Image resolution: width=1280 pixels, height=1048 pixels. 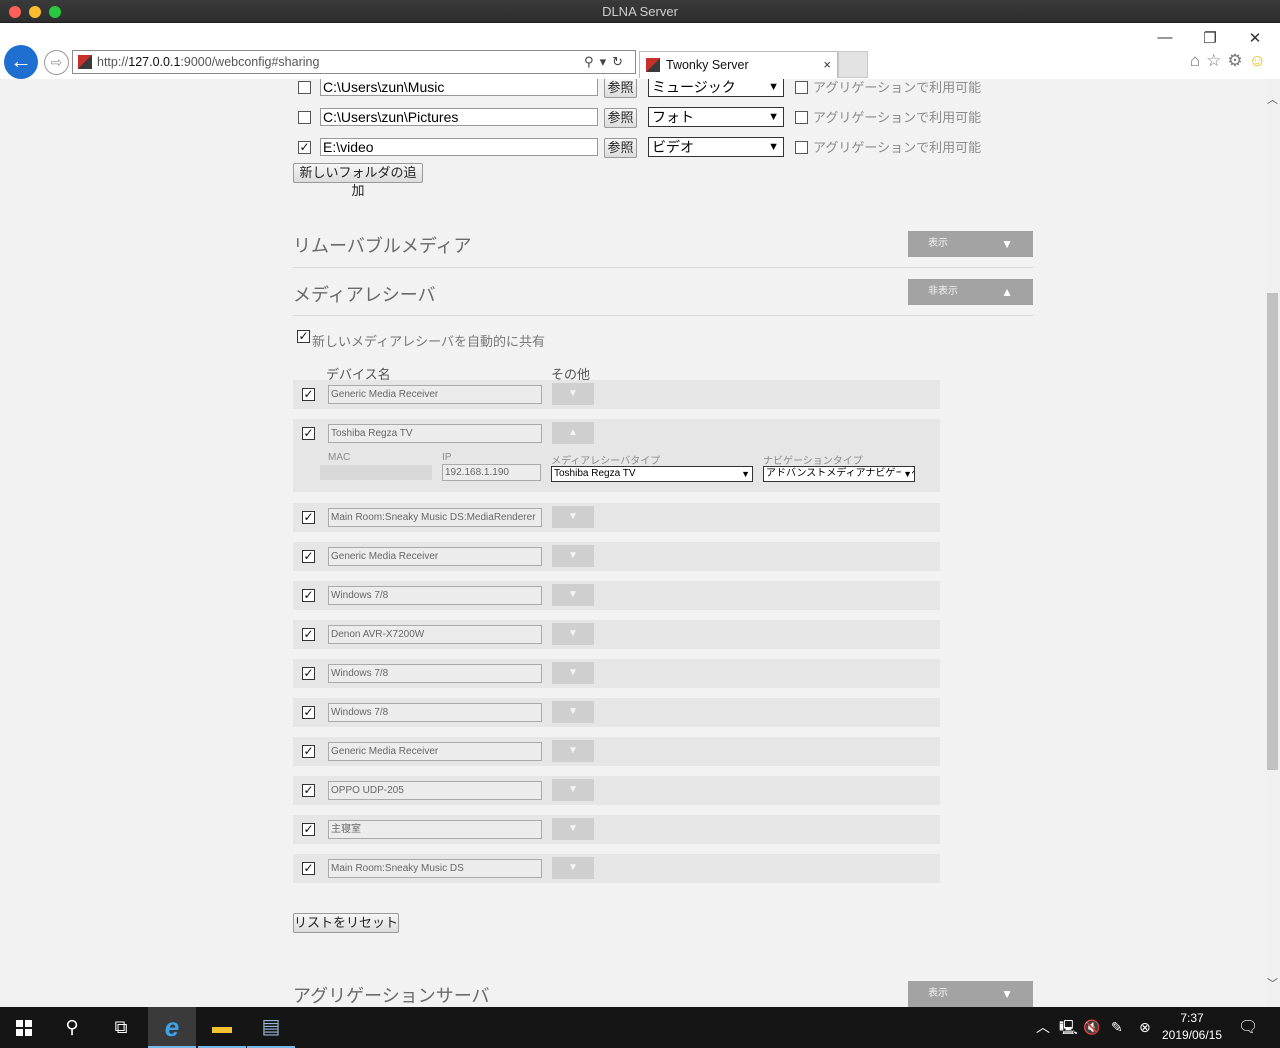 What do you see at coordinates (1248, 1027) in the screenshot?
I see `notification-icon: 🗨` at bounding box center [1248, 1027].